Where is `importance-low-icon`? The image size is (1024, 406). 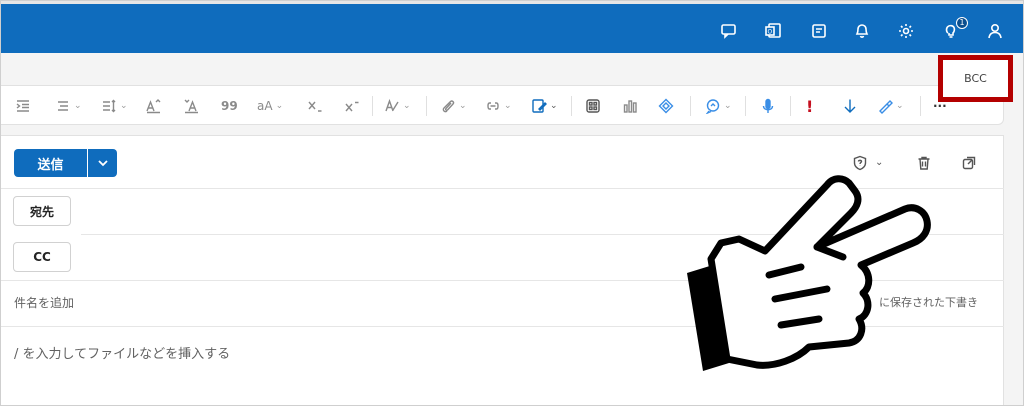
importance-low-icon is located at coordinates (850, 106).